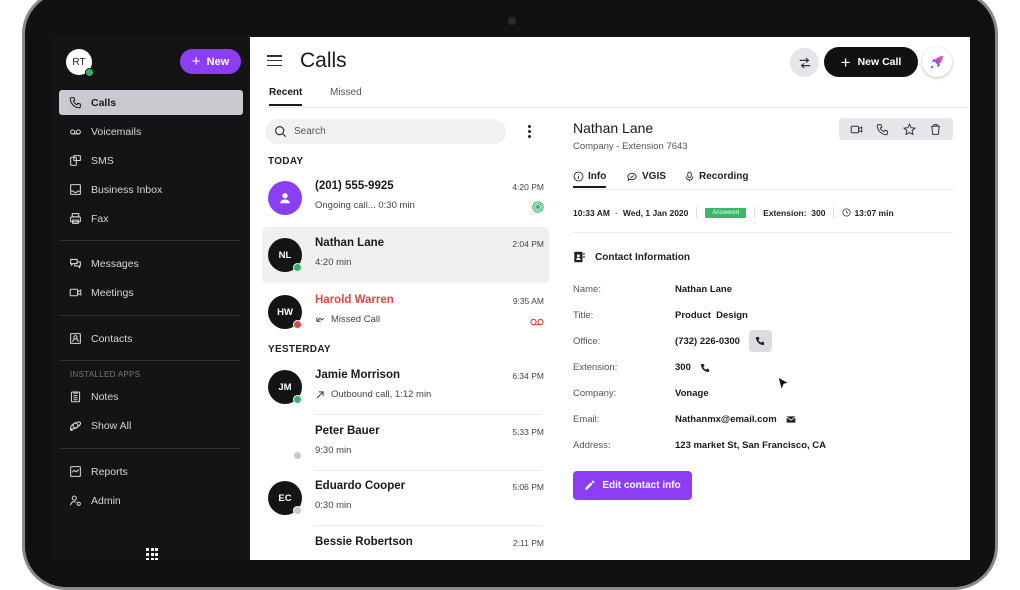 The image size is (1020, 590). What do you see at coordinates (75, 397) in the screenshot?
I see `notes-icon` at bounding box center [75, 397].